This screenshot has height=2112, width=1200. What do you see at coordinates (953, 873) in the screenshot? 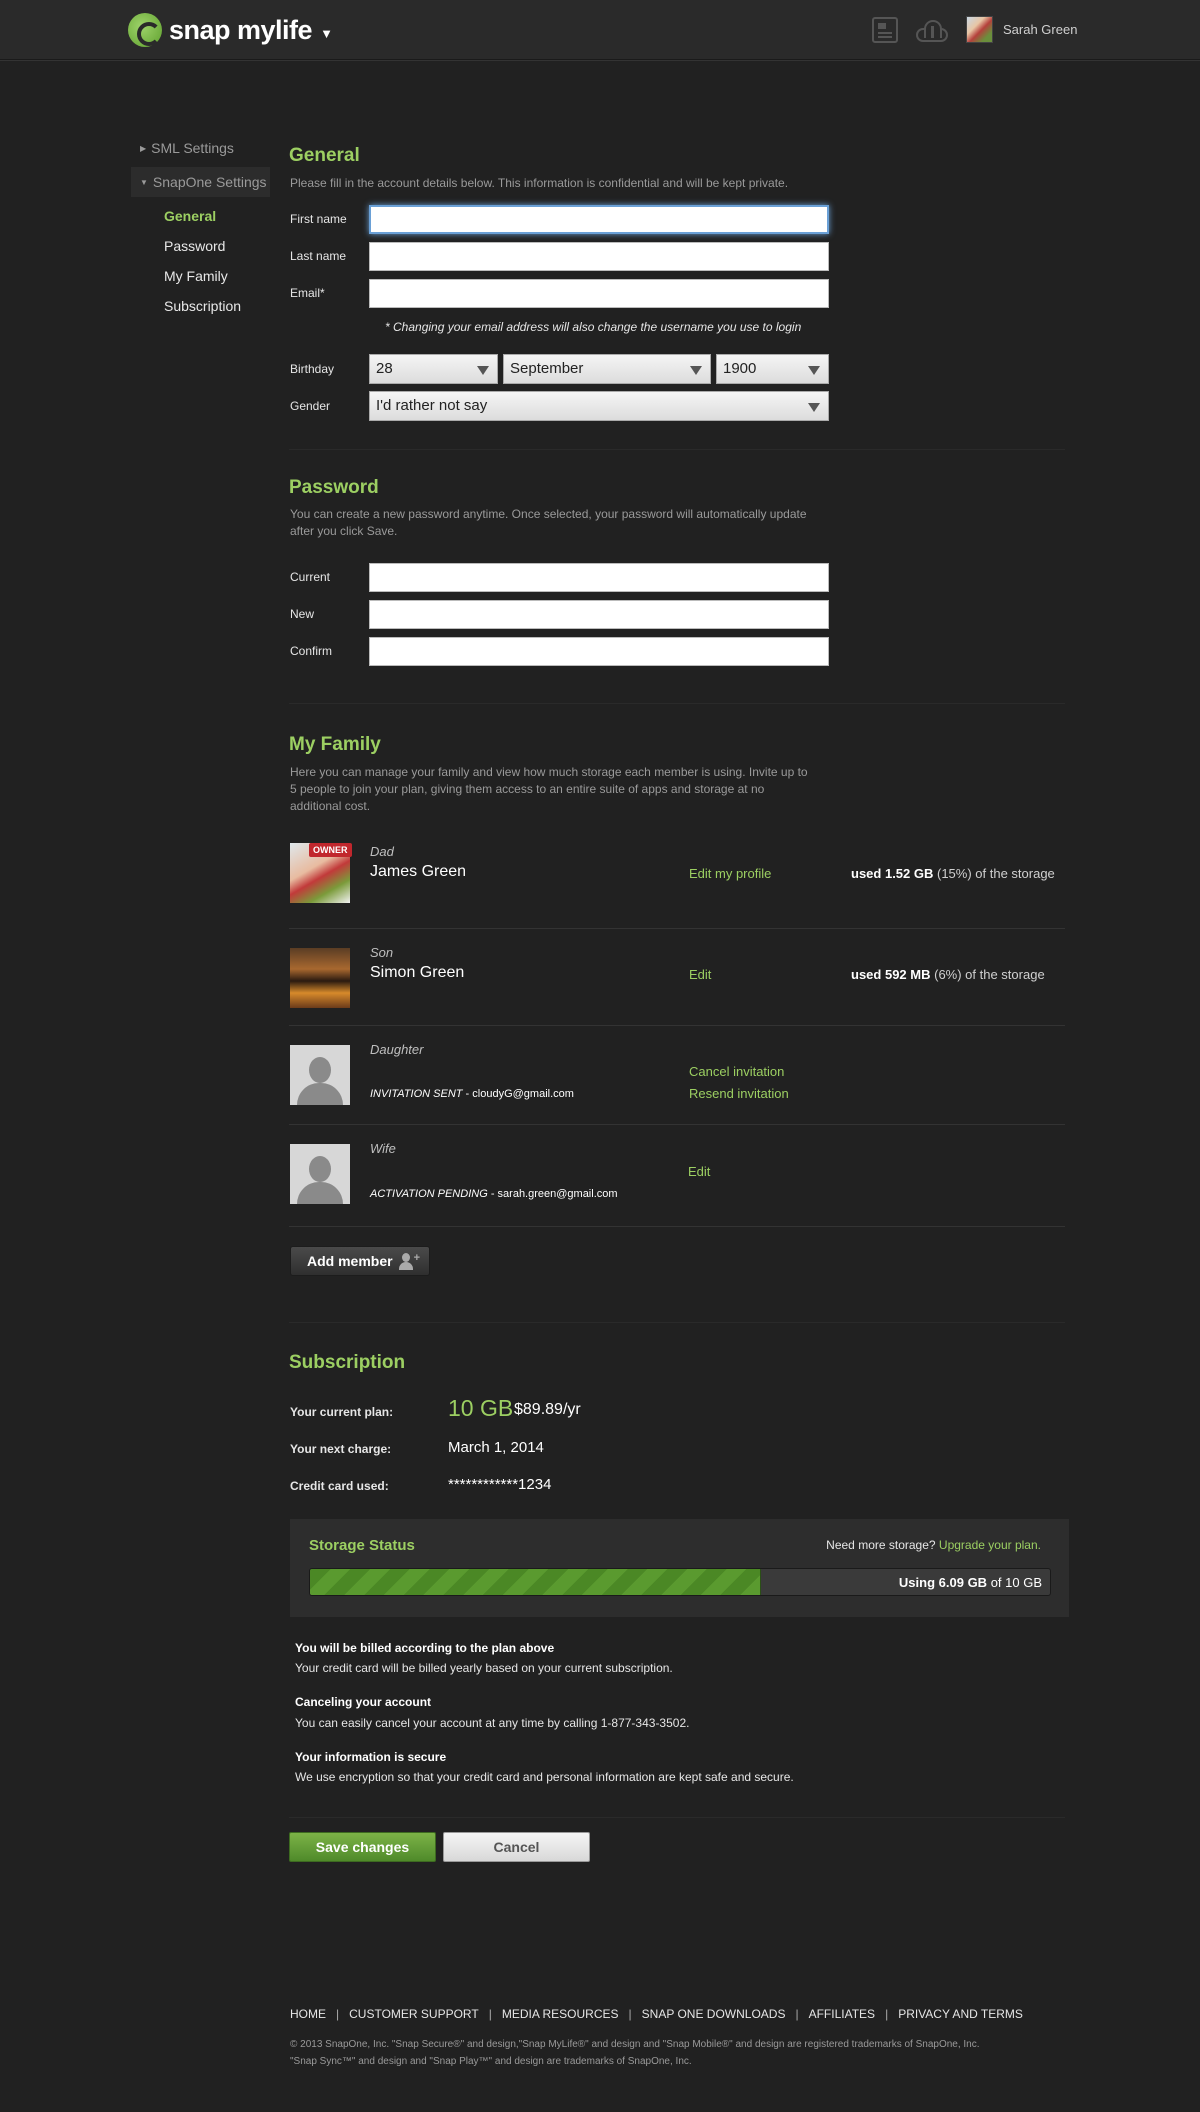
I see `member-storage-usage: used 1.52 GB (15%) of the storage` at bounding box center [953, 873].